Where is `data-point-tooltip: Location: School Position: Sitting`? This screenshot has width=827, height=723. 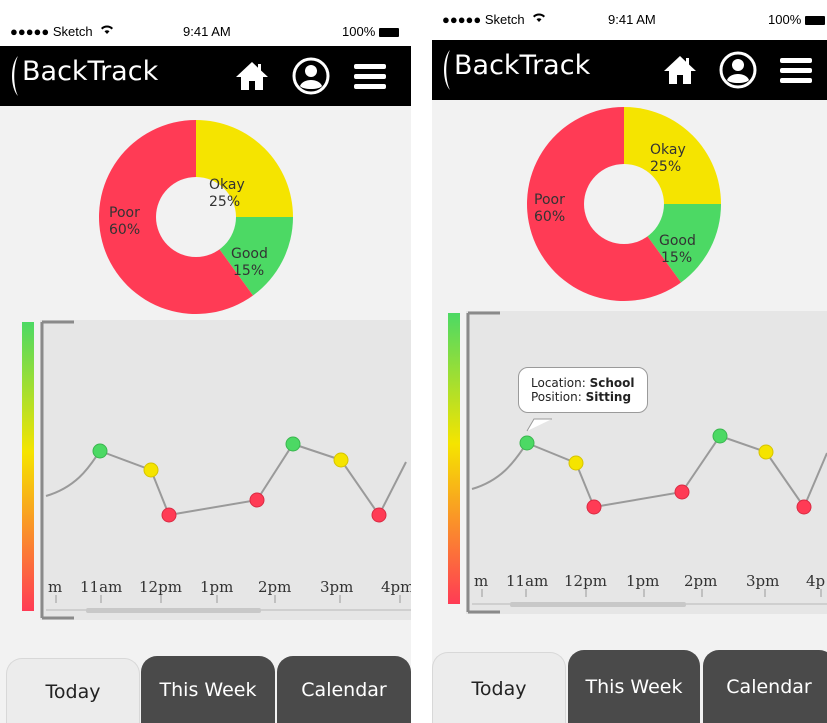
data-point-tooltip: Location: School Position: Sitting is located at coordinates (583, 390).